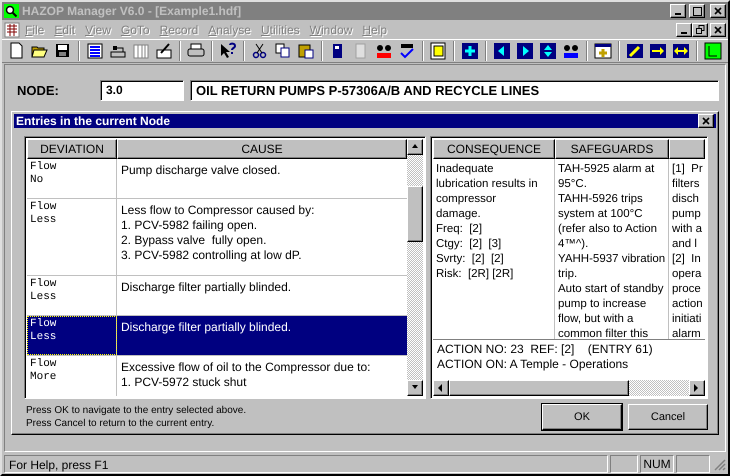 The image size is (730, 476). What do you see at coordinates (38, 90) in the screenshot?
I see `node-label: NODE:` at bounding box center [38, 90].